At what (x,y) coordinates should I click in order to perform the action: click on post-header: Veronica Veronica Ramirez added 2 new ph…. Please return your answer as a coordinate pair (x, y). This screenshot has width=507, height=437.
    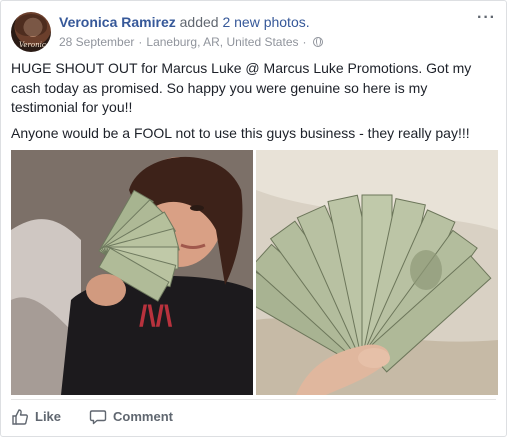
    Looking at the image, I should click on (253, 32).